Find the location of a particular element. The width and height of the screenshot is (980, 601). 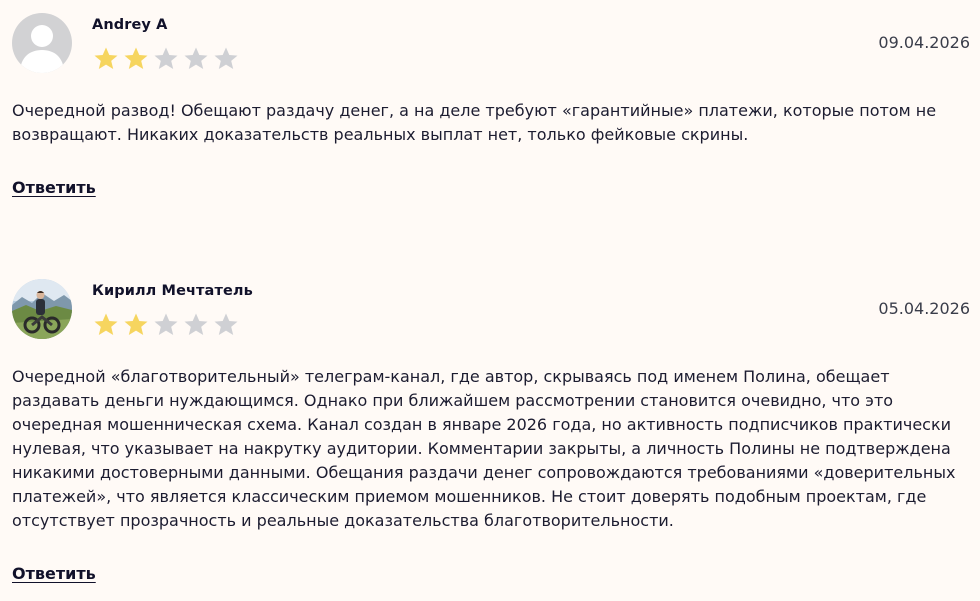

user-photo-motorcycle is located at coordinates (42, 309).